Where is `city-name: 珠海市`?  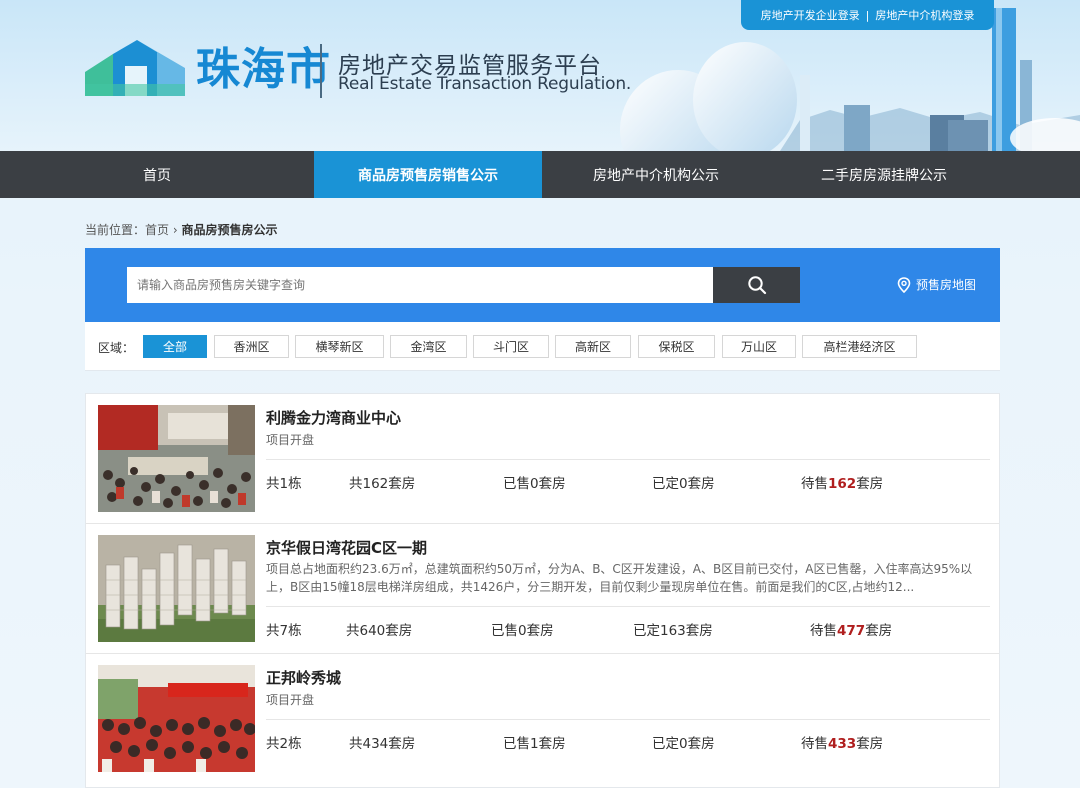
city-name: 珠海市 is located at coordinates (263, 69).